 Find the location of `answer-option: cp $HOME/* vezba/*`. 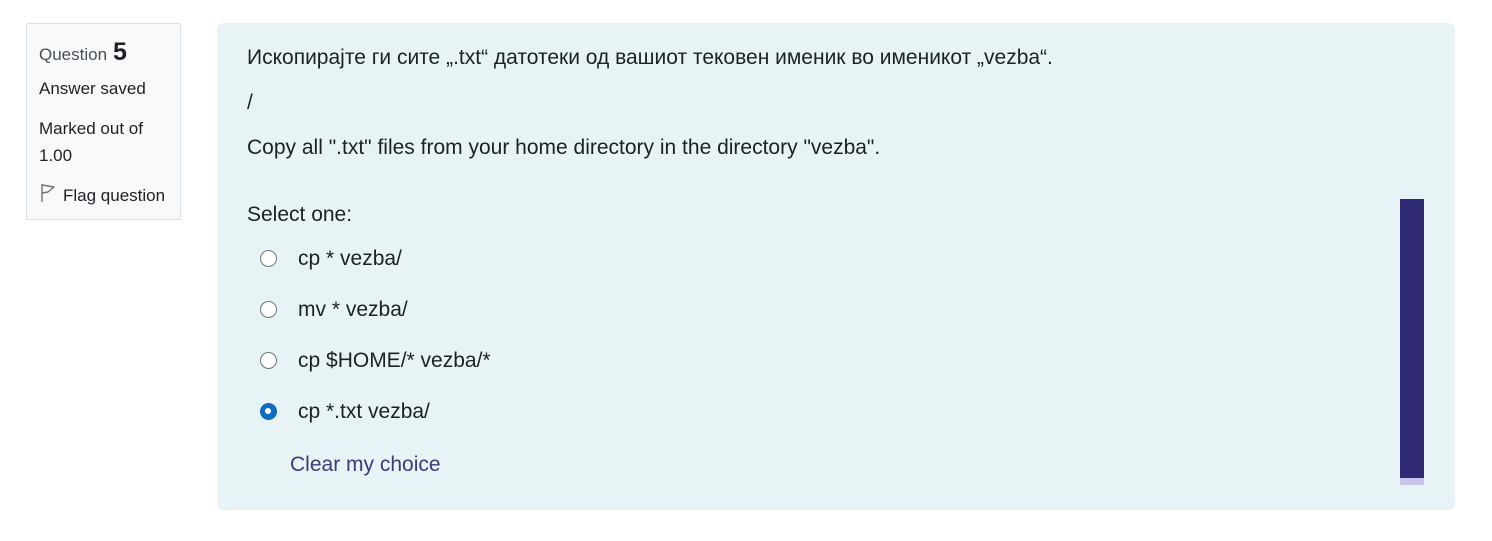

answer-option: cp $HOME/* vezba/* is located at coordinates (842, 360).